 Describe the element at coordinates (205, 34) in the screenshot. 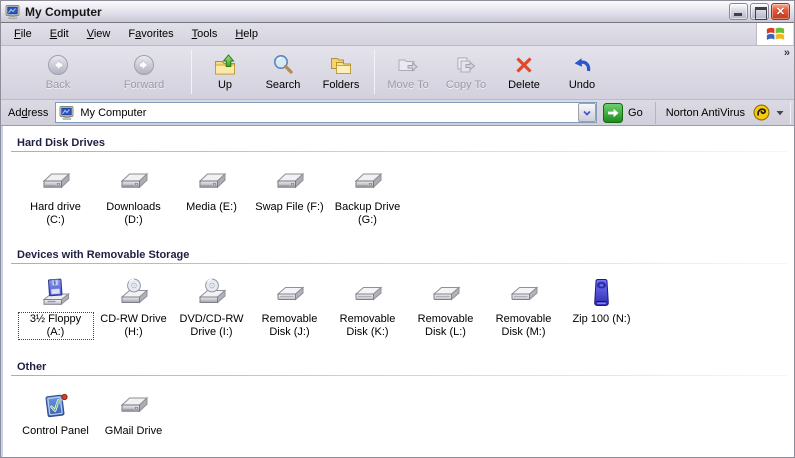

I see `menu-item-tools: Tools` at that location.